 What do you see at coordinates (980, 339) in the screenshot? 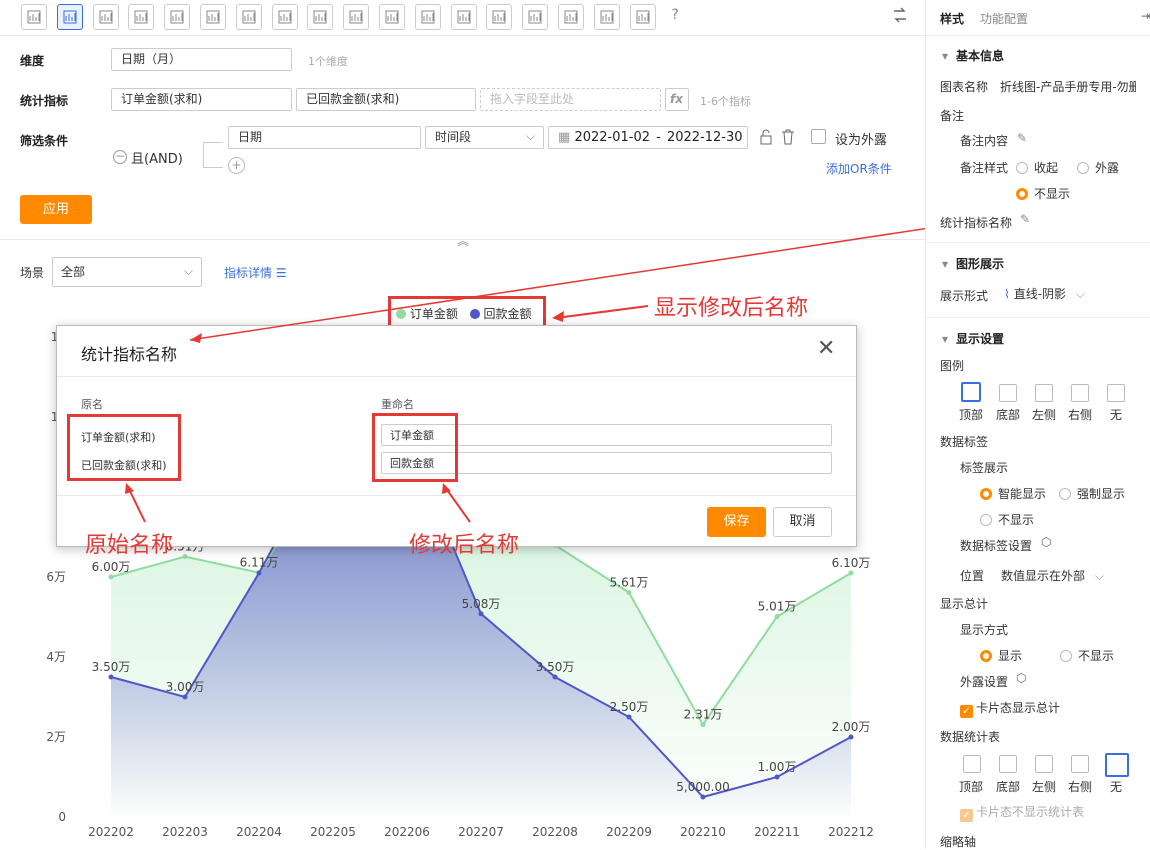
I see `display-settings-label: 显示设置` at bounding box center [980, 339].